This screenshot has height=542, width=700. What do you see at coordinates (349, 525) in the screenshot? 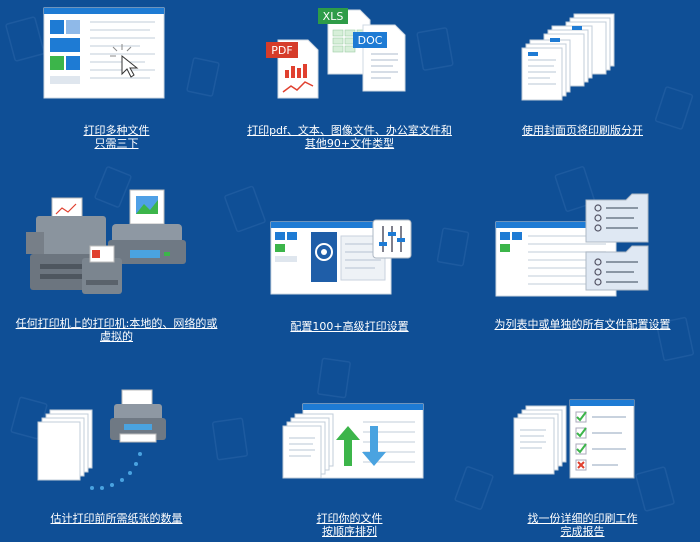
I see `feature-caption: 打印你的文件 按顺序排列` at bounding box center [349, 525].